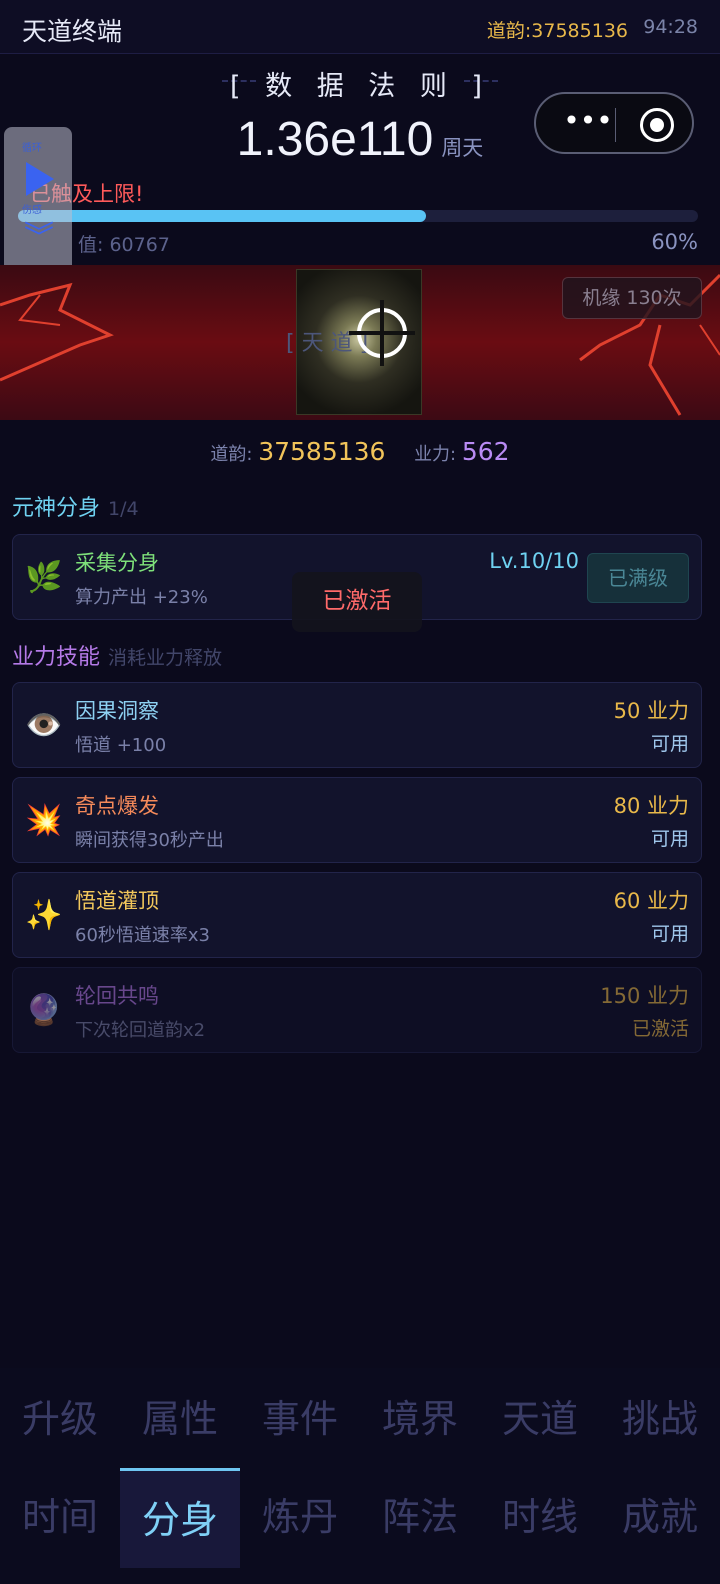  Describe the element at coordinates (124, 245) in the screenshot. I see `progress-value: 值: 60767` at that location.